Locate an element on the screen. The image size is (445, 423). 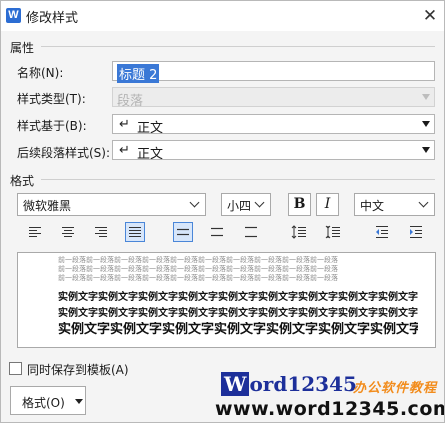
decrease-indent-button is located at coordinates (382, 232).